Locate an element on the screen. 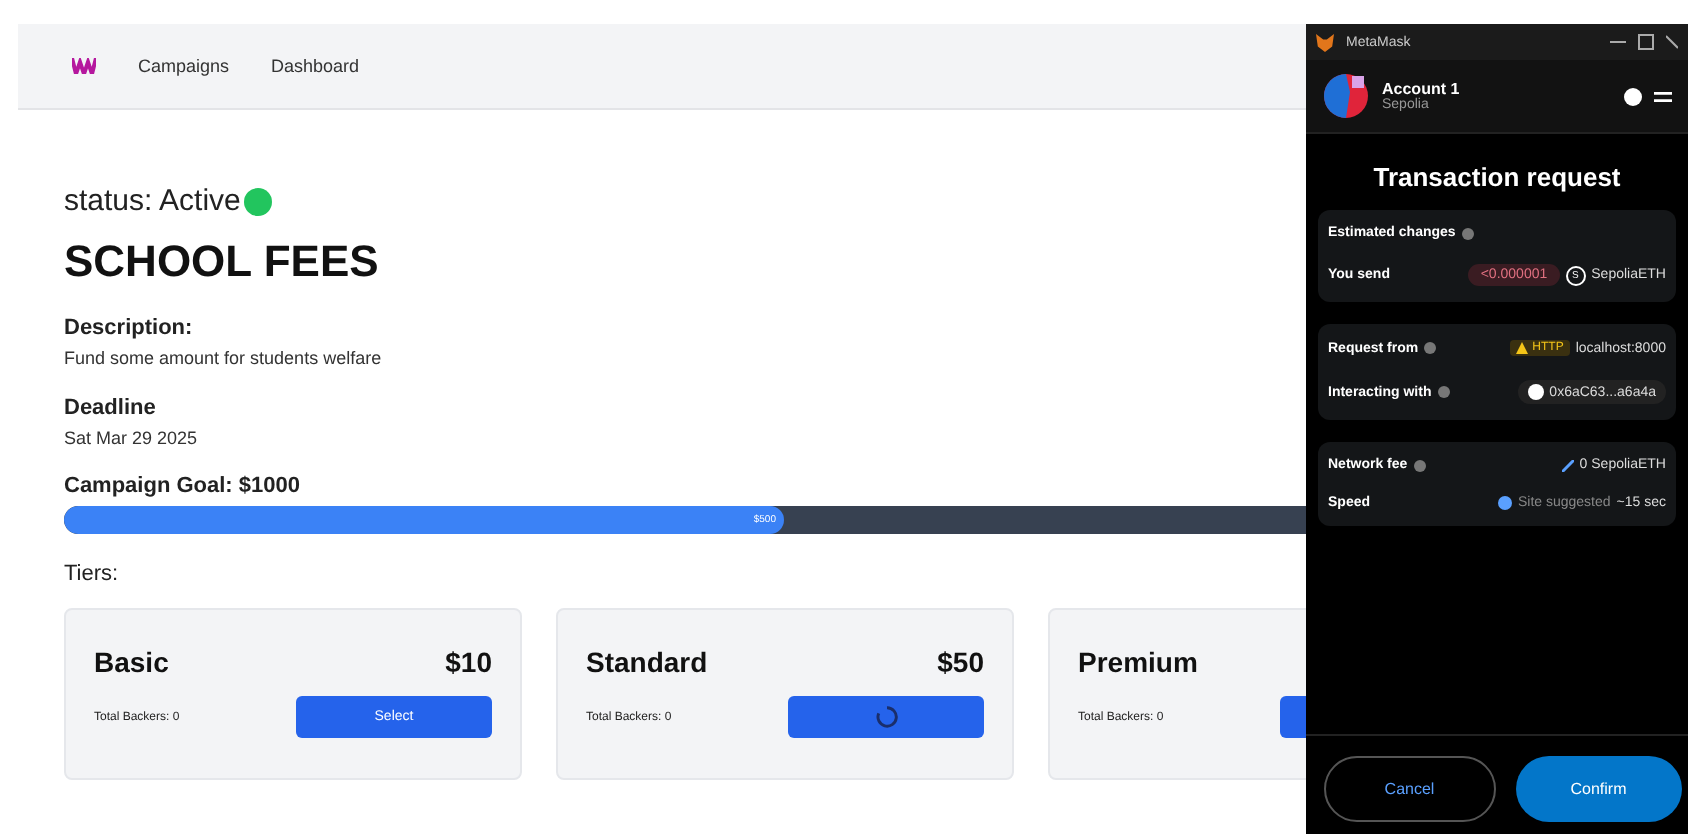 The image size is (1688, 834). status-label: status: Active is located at coordinates (152, 201).